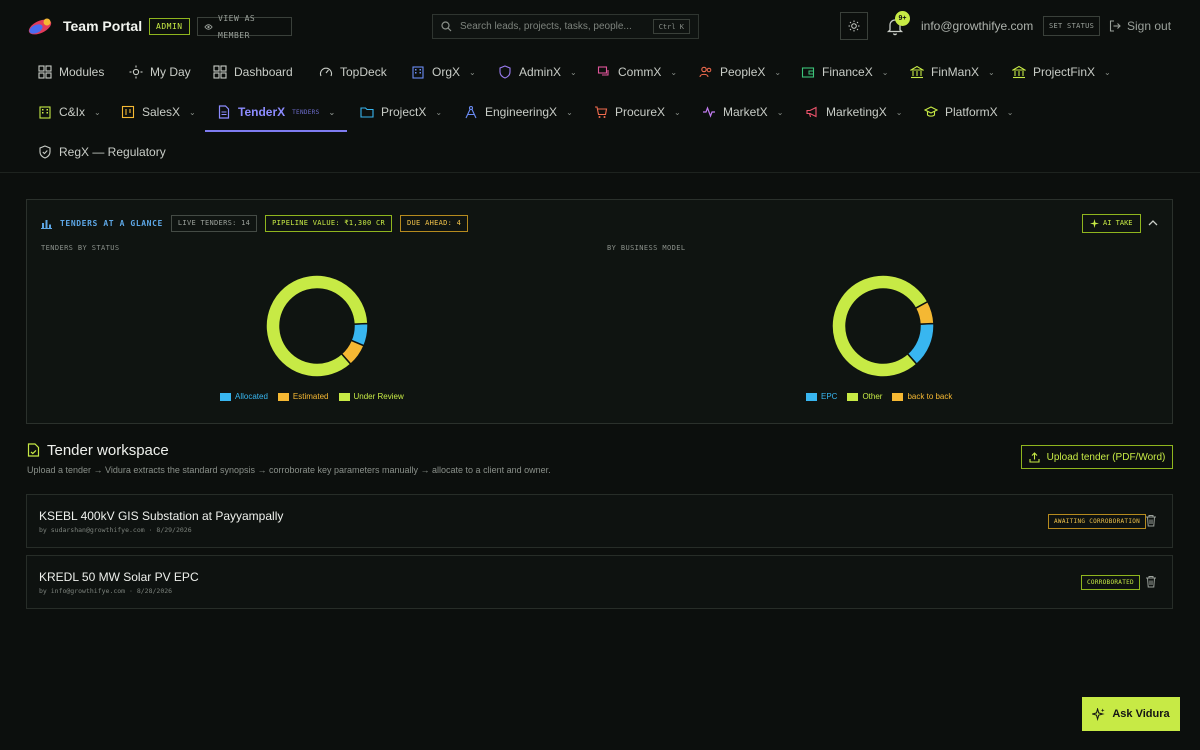  What do you see at coordinates (821, 396) in the screenshot?
I see `legend-item: EPC` at bounding box center [821, 396].